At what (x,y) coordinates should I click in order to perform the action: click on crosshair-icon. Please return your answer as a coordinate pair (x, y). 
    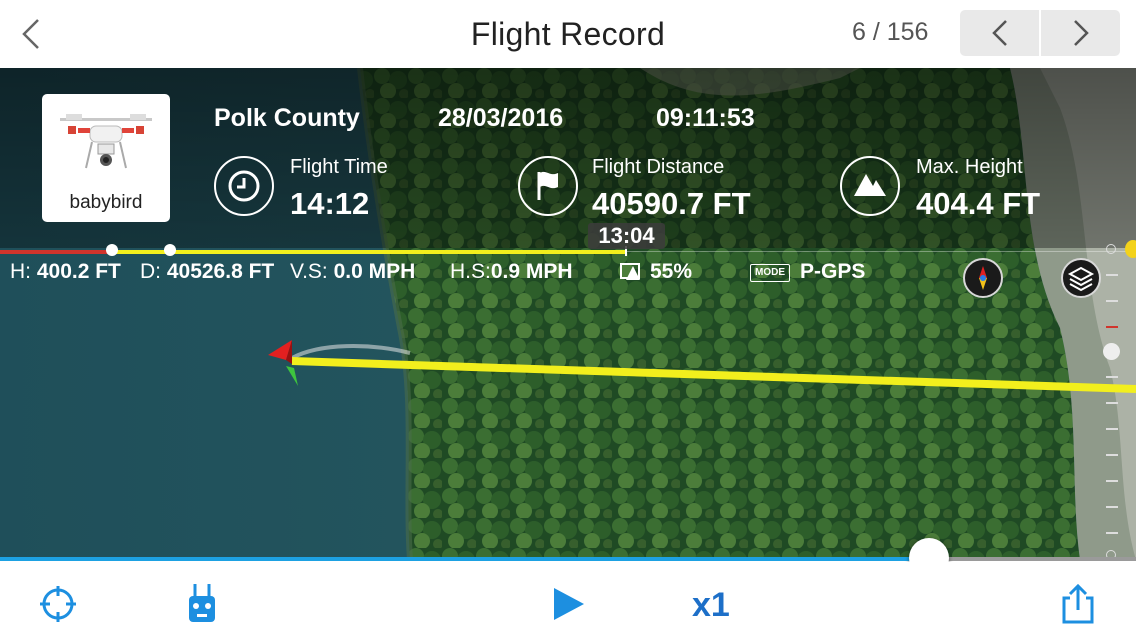
    Looking at the image, I should click on (58, 604).